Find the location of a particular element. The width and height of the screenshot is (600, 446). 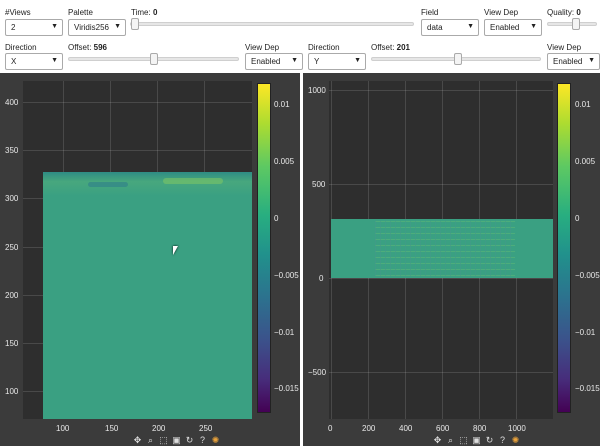

palette-label: Palette is located at coordinates (80, 12).